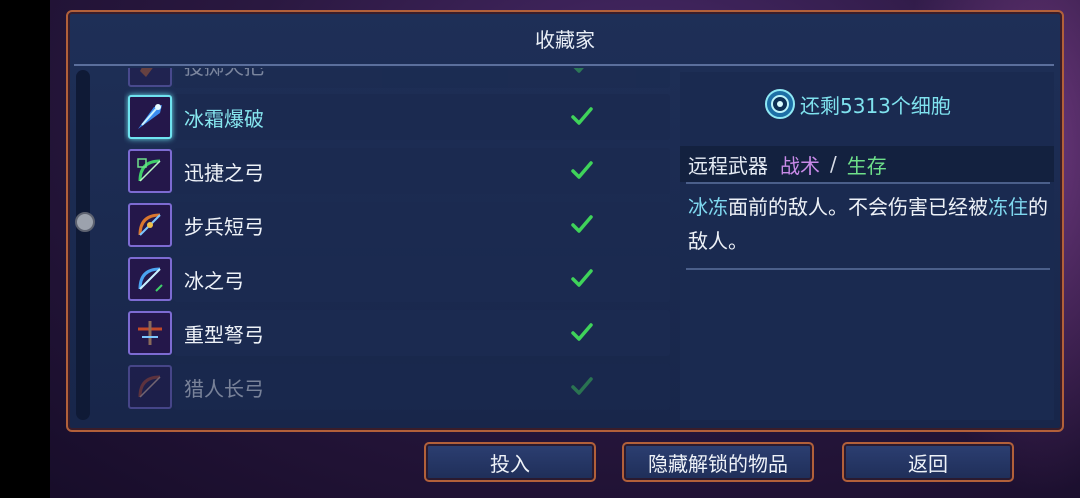 The width and height of the screenshot is (1080, 498). I want to click on list-item-label: 重型弩弓, so click(224, 334).